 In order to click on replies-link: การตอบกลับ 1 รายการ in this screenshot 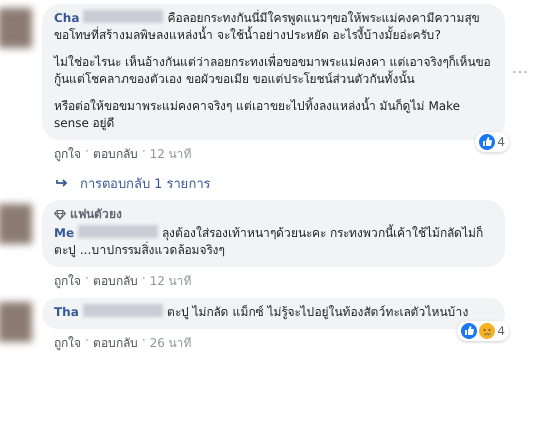, I will do `click(145, 183)`.